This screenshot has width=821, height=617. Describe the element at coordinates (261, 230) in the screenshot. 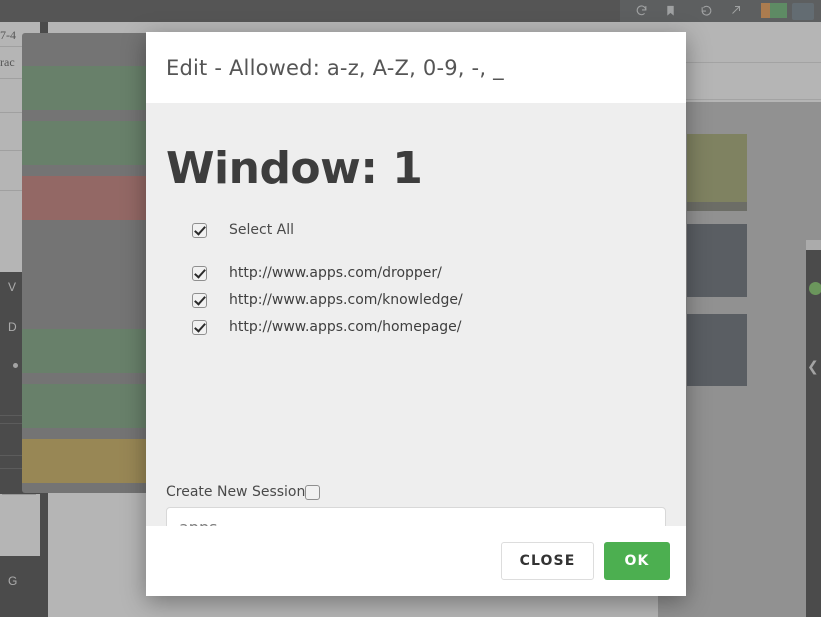

I see `select-all-label: Select All` at that location.